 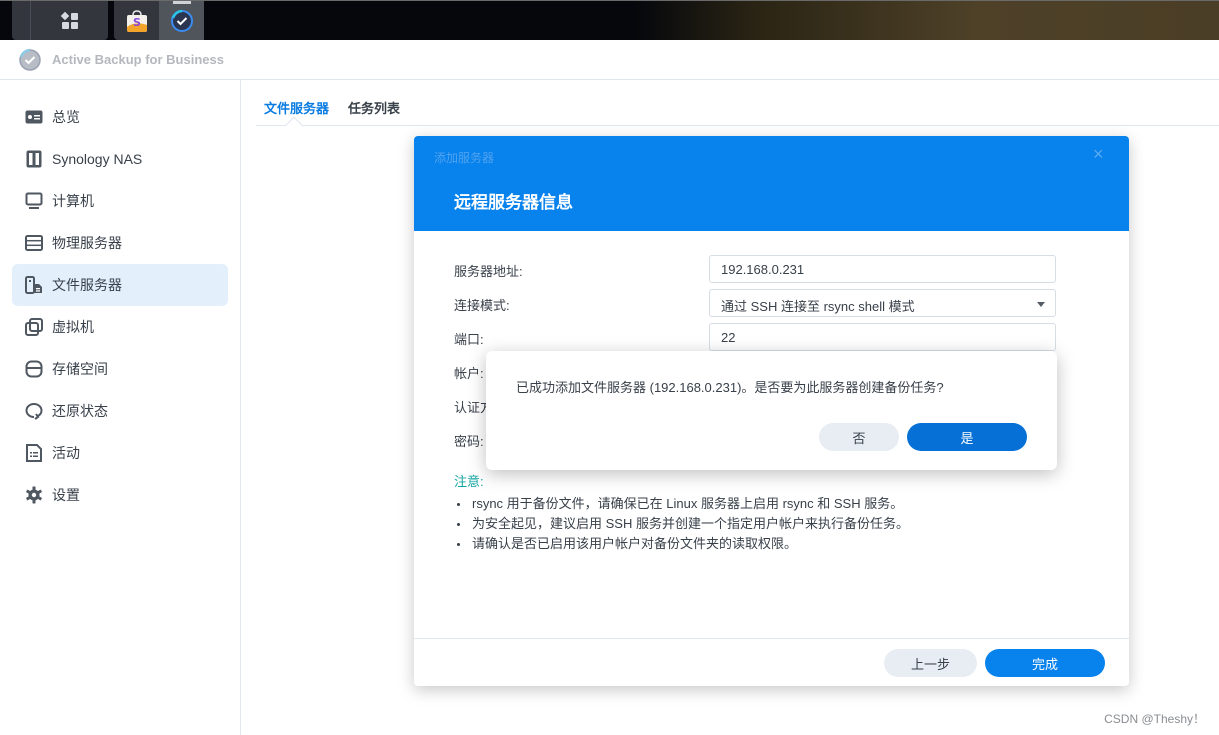 I want to click on main-menu-button, so click(x=69, y=20).